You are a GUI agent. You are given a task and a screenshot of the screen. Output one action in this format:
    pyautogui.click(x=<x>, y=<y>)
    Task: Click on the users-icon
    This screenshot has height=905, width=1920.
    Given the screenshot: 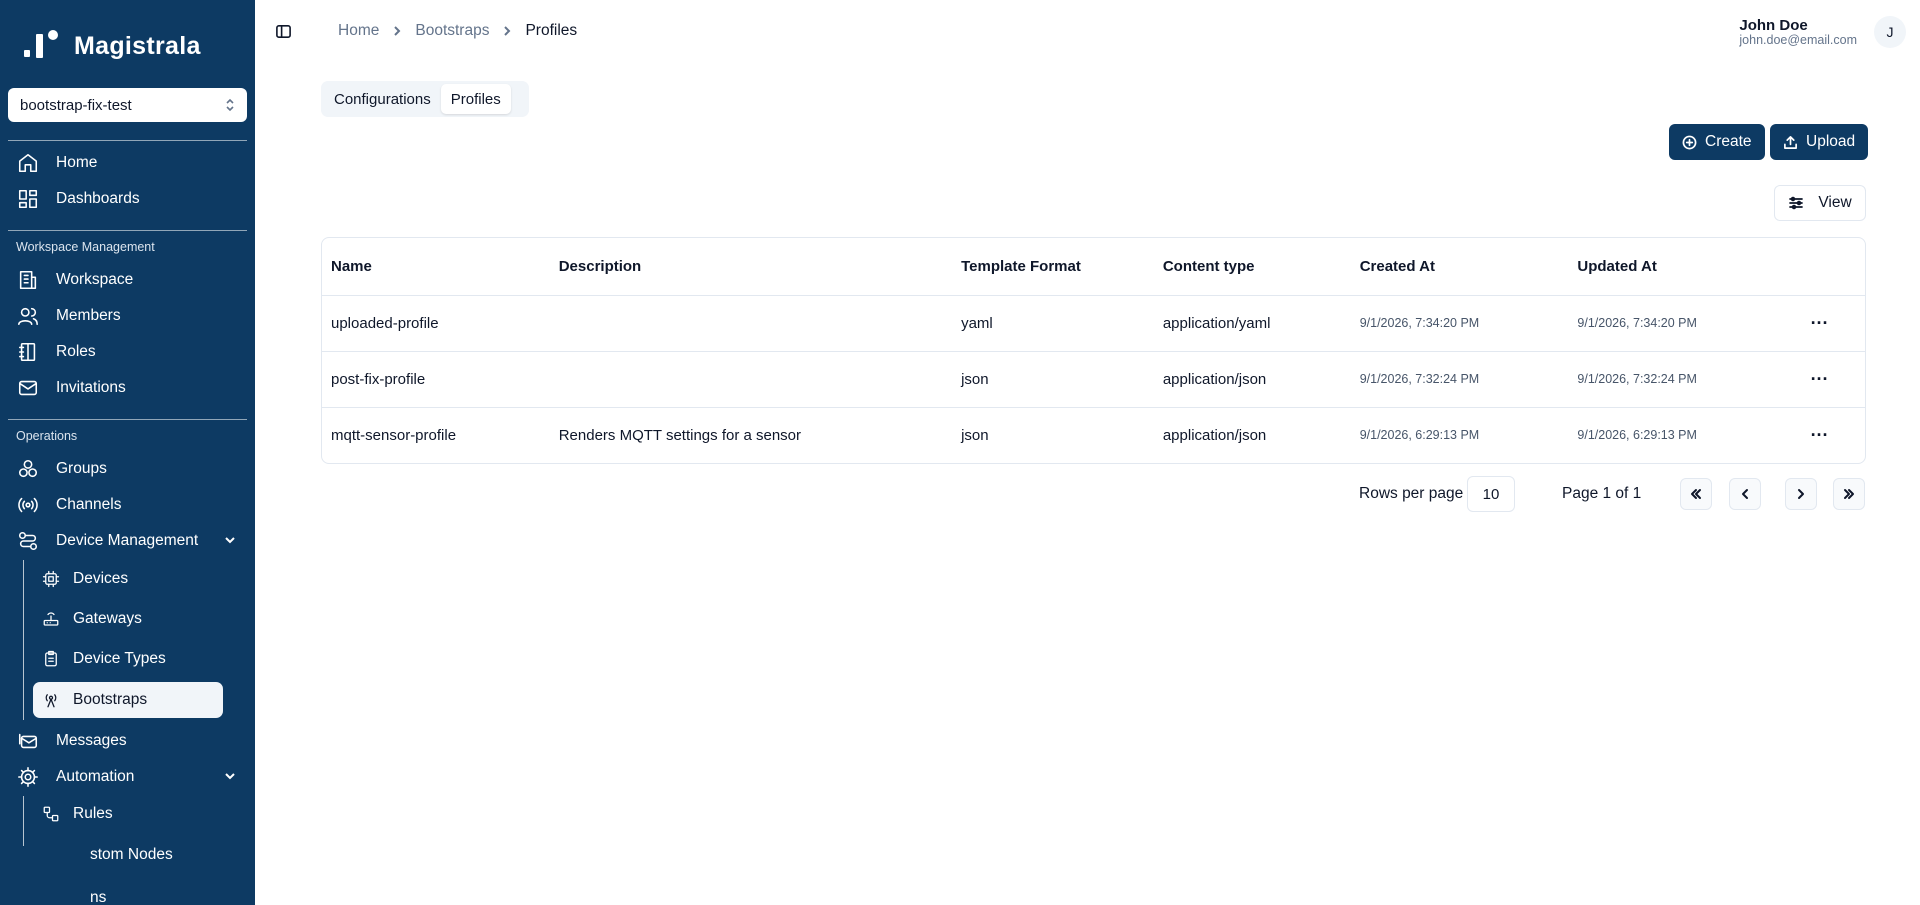 What is the action you would take?
    pyautogui.click(x=28, y=316)
    